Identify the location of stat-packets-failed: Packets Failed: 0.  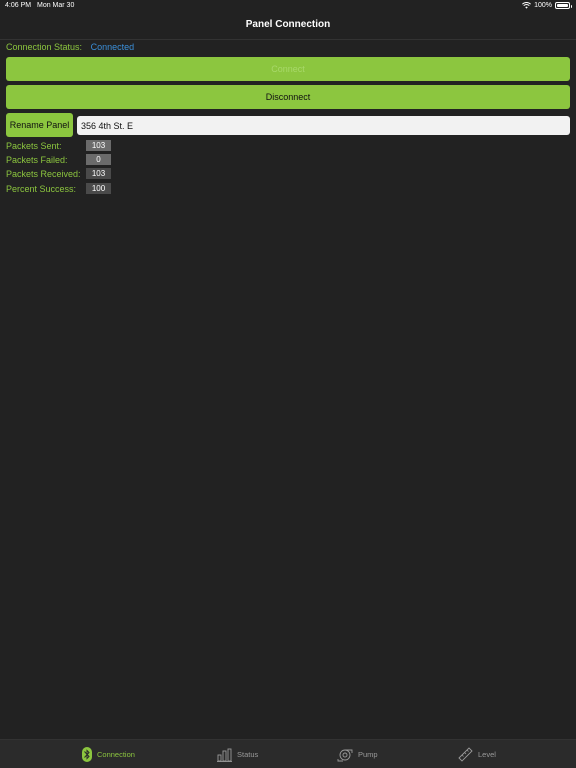
(106, 160).